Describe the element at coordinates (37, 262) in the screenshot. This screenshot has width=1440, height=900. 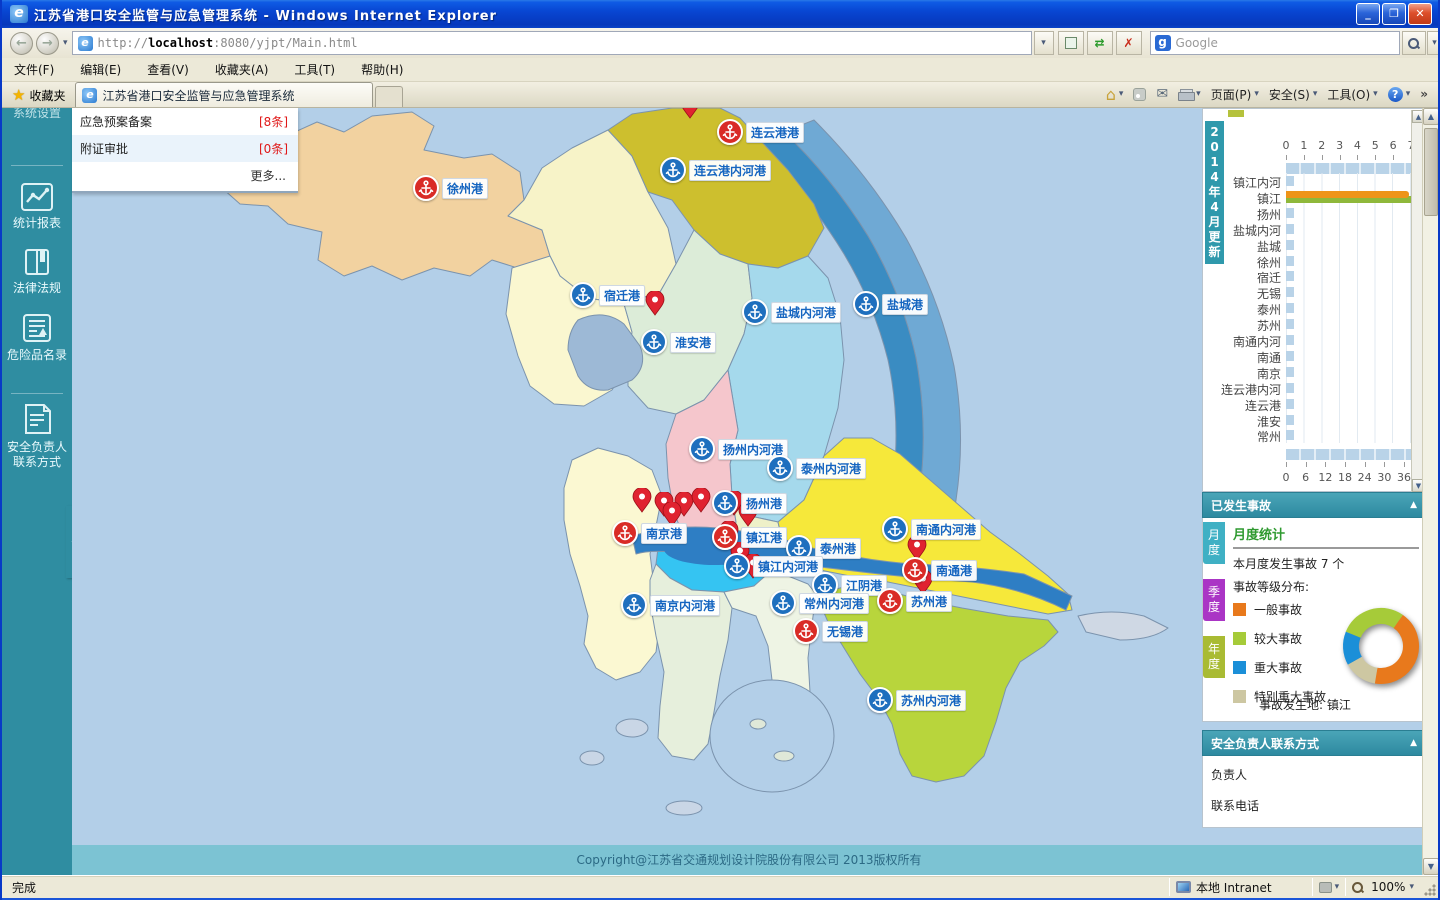
I see `book-icon` at that location.